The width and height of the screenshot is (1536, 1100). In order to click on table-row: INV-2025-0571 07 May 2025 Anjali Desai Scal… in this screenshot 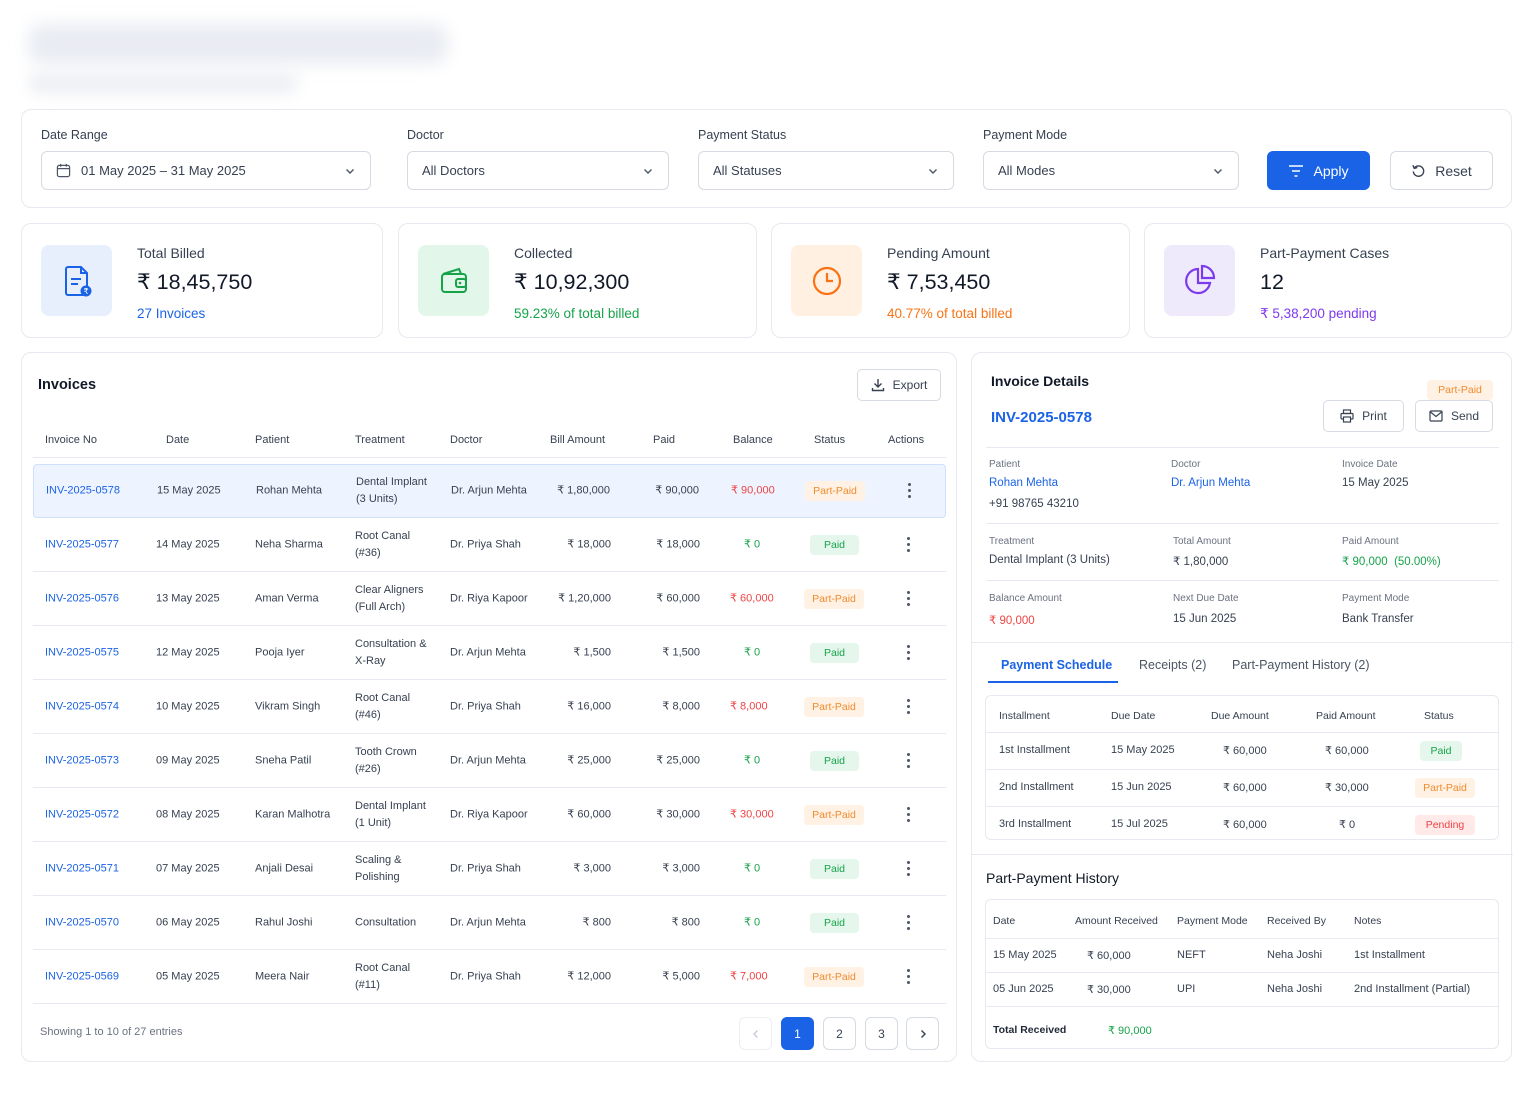, I will do `click(489, 869)`.